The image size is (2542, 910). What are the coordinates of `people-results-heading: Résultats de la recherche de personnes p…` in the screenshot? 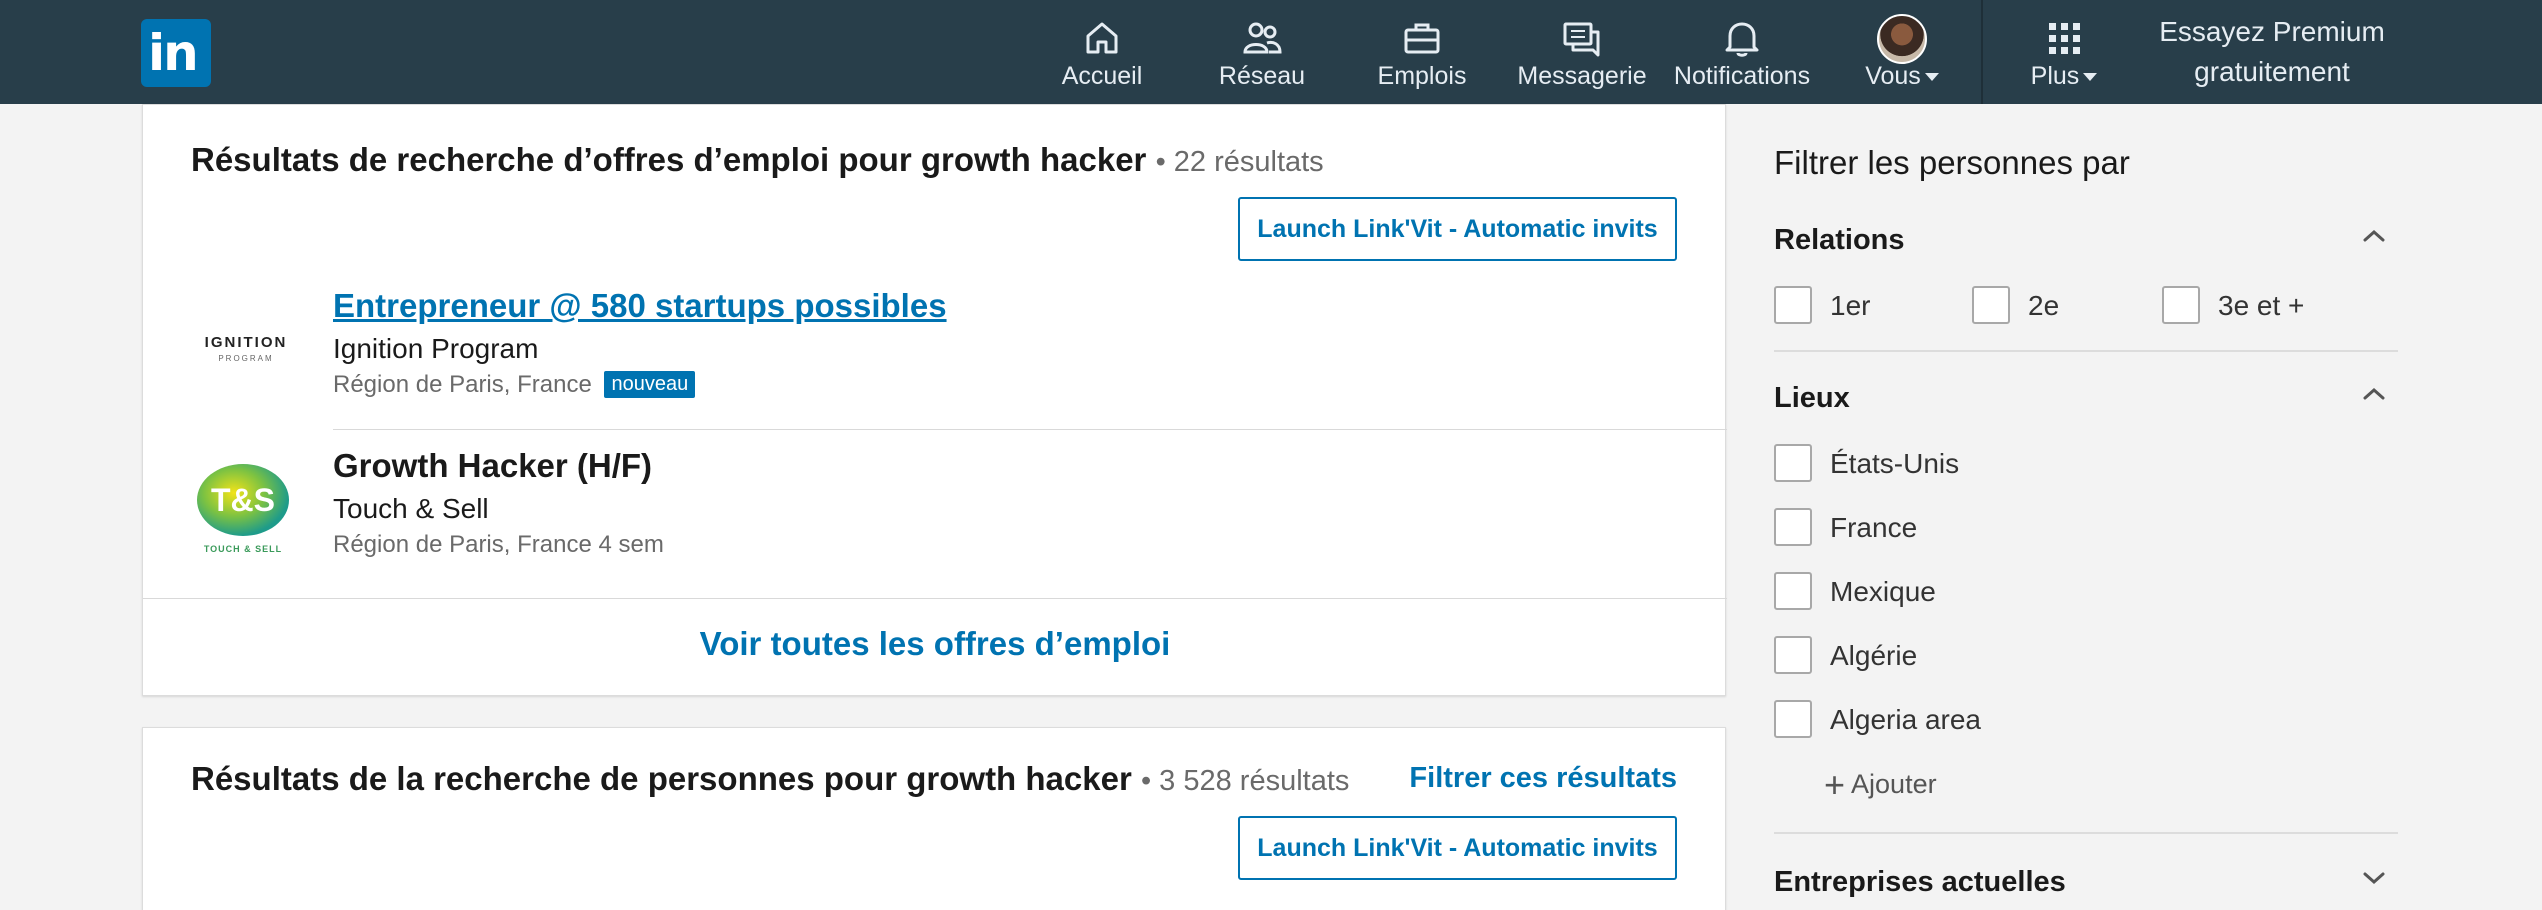 It's located at (770, 779).